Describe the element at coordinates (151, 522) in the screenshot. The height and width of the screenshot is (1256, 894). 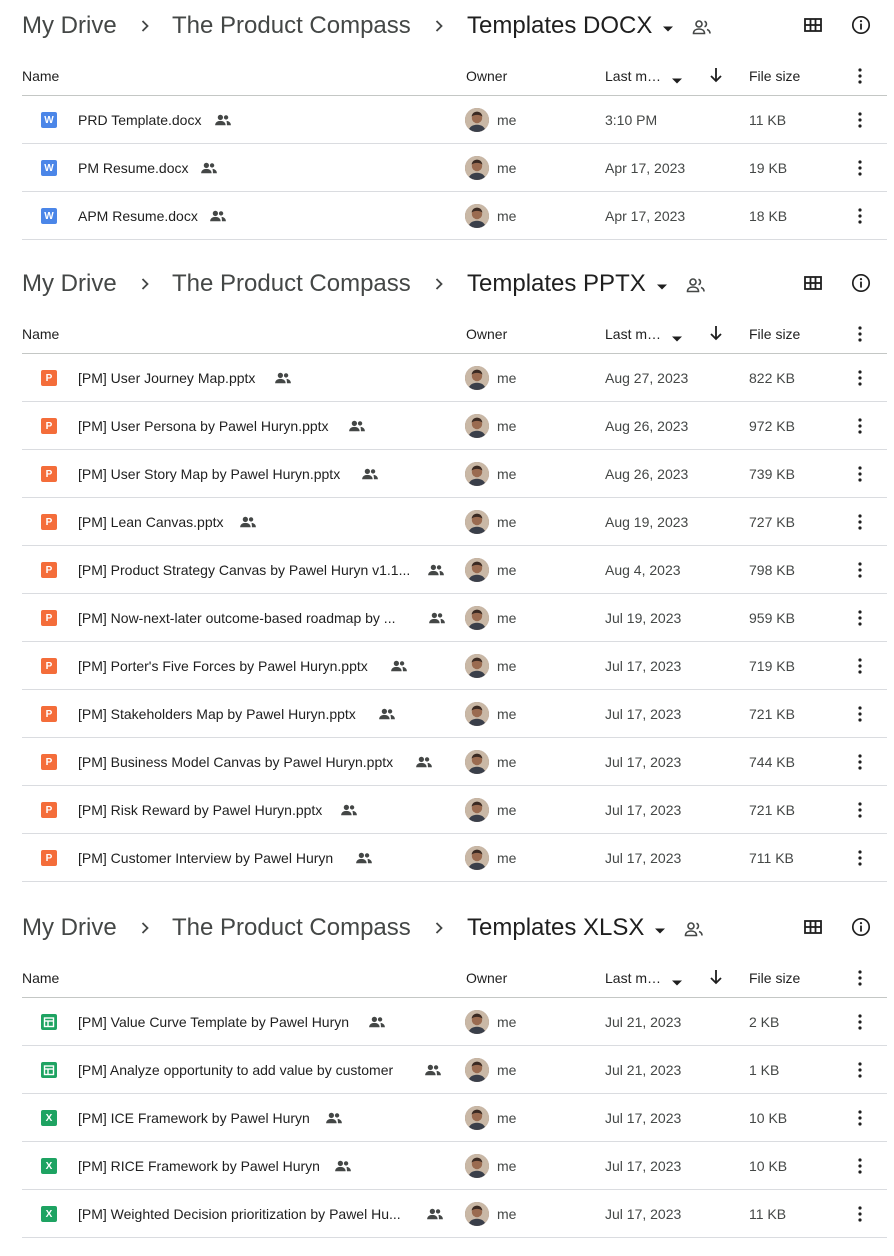
I see `file-name: [PM] Lean Canvas.pptx` at that location.